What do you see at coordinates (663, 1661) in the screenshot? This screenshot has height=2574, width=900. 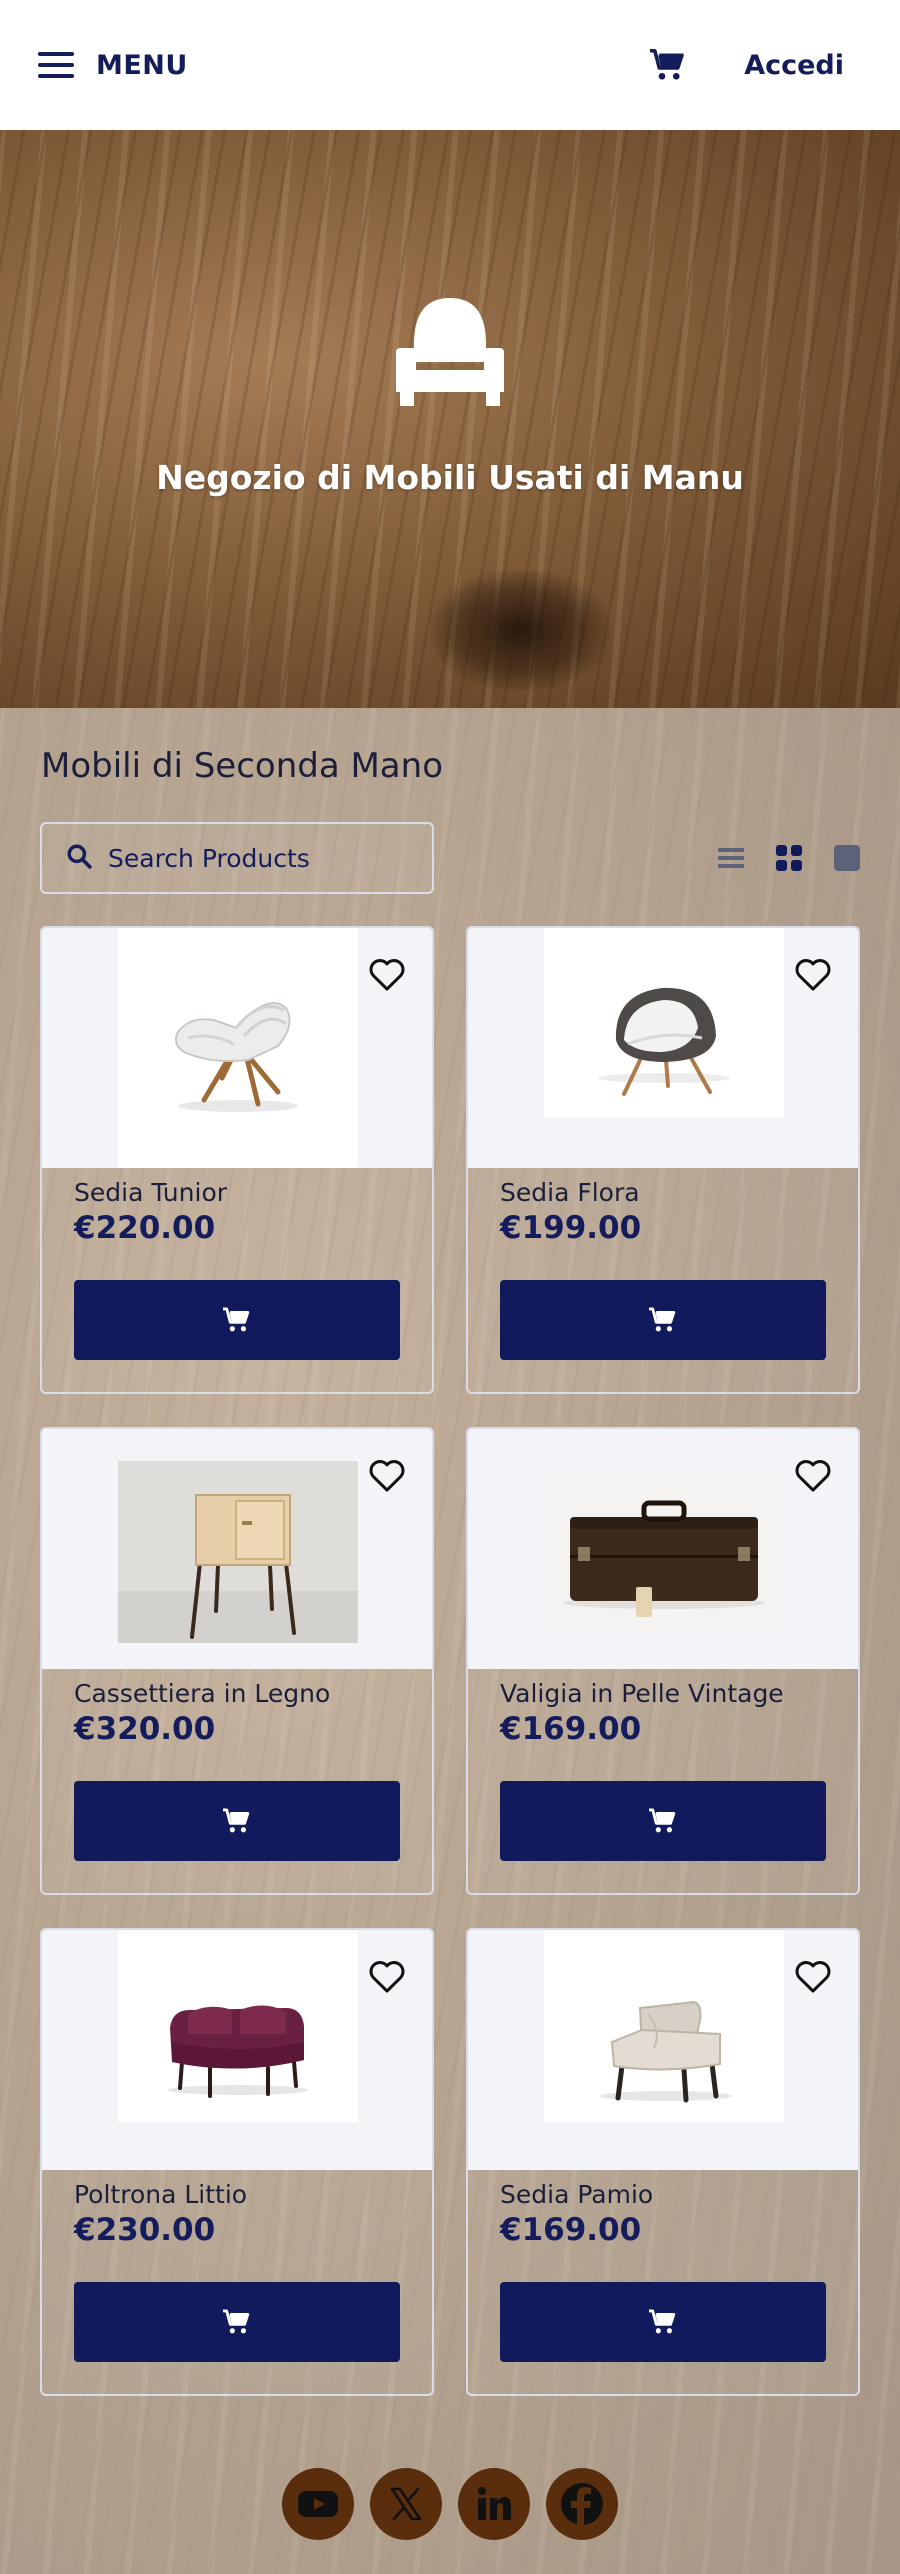 I see `product-card: Valigia in Pelle Vintage €169.00` at bounding box center [663, 1661].